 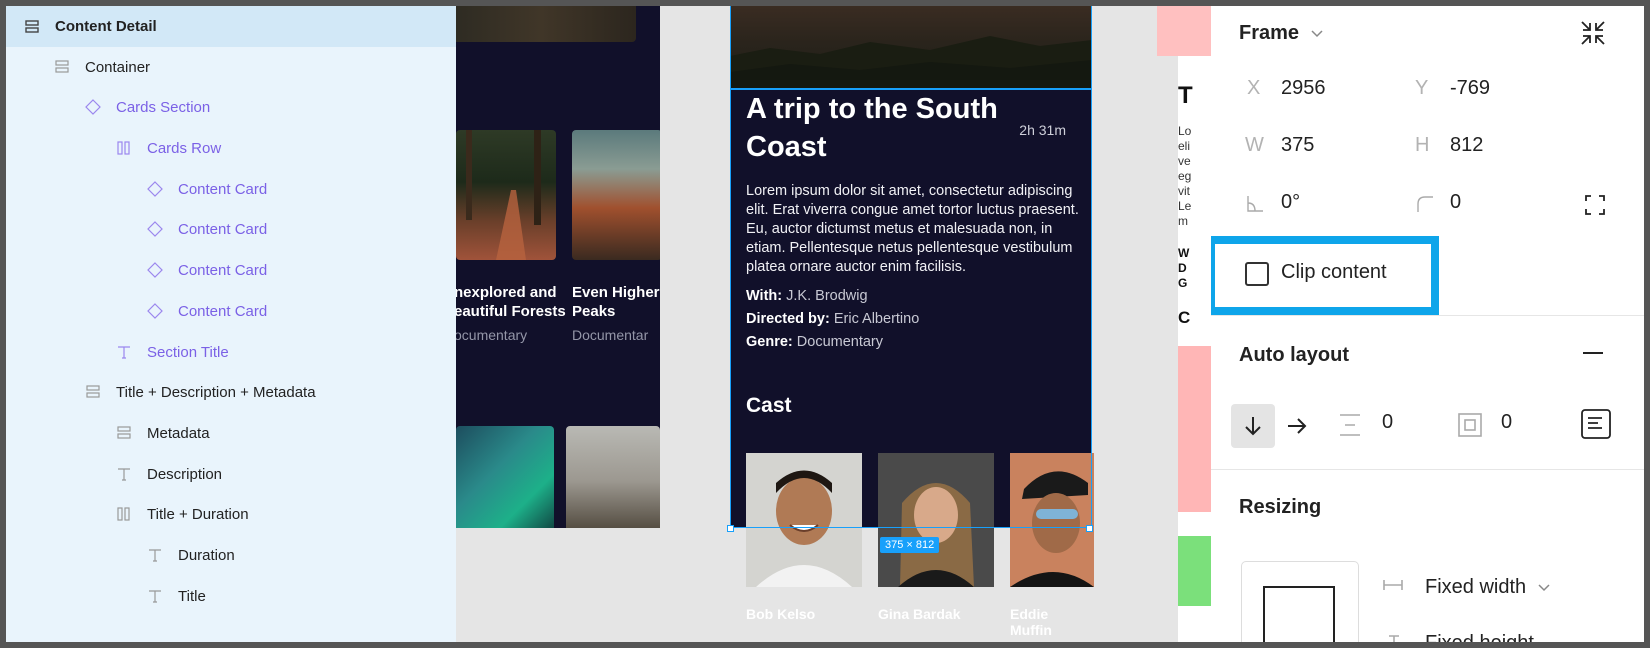 I want to click on auto-layout-heading: Auto layout, so click(x=1294, y=355).